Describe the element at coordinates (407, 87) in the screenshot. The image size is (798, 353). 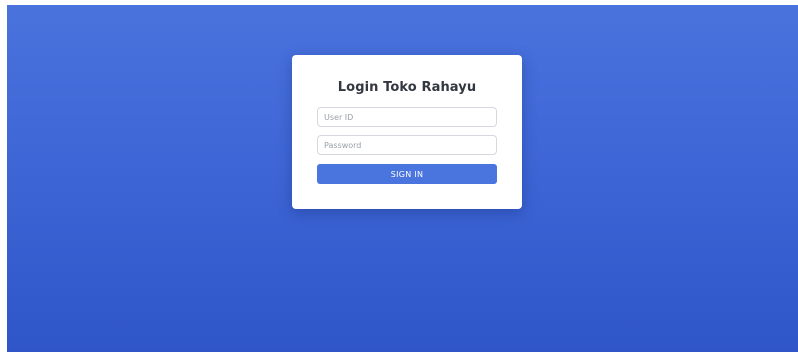
I see `login-title: Login Toko Rahayu` at that location.